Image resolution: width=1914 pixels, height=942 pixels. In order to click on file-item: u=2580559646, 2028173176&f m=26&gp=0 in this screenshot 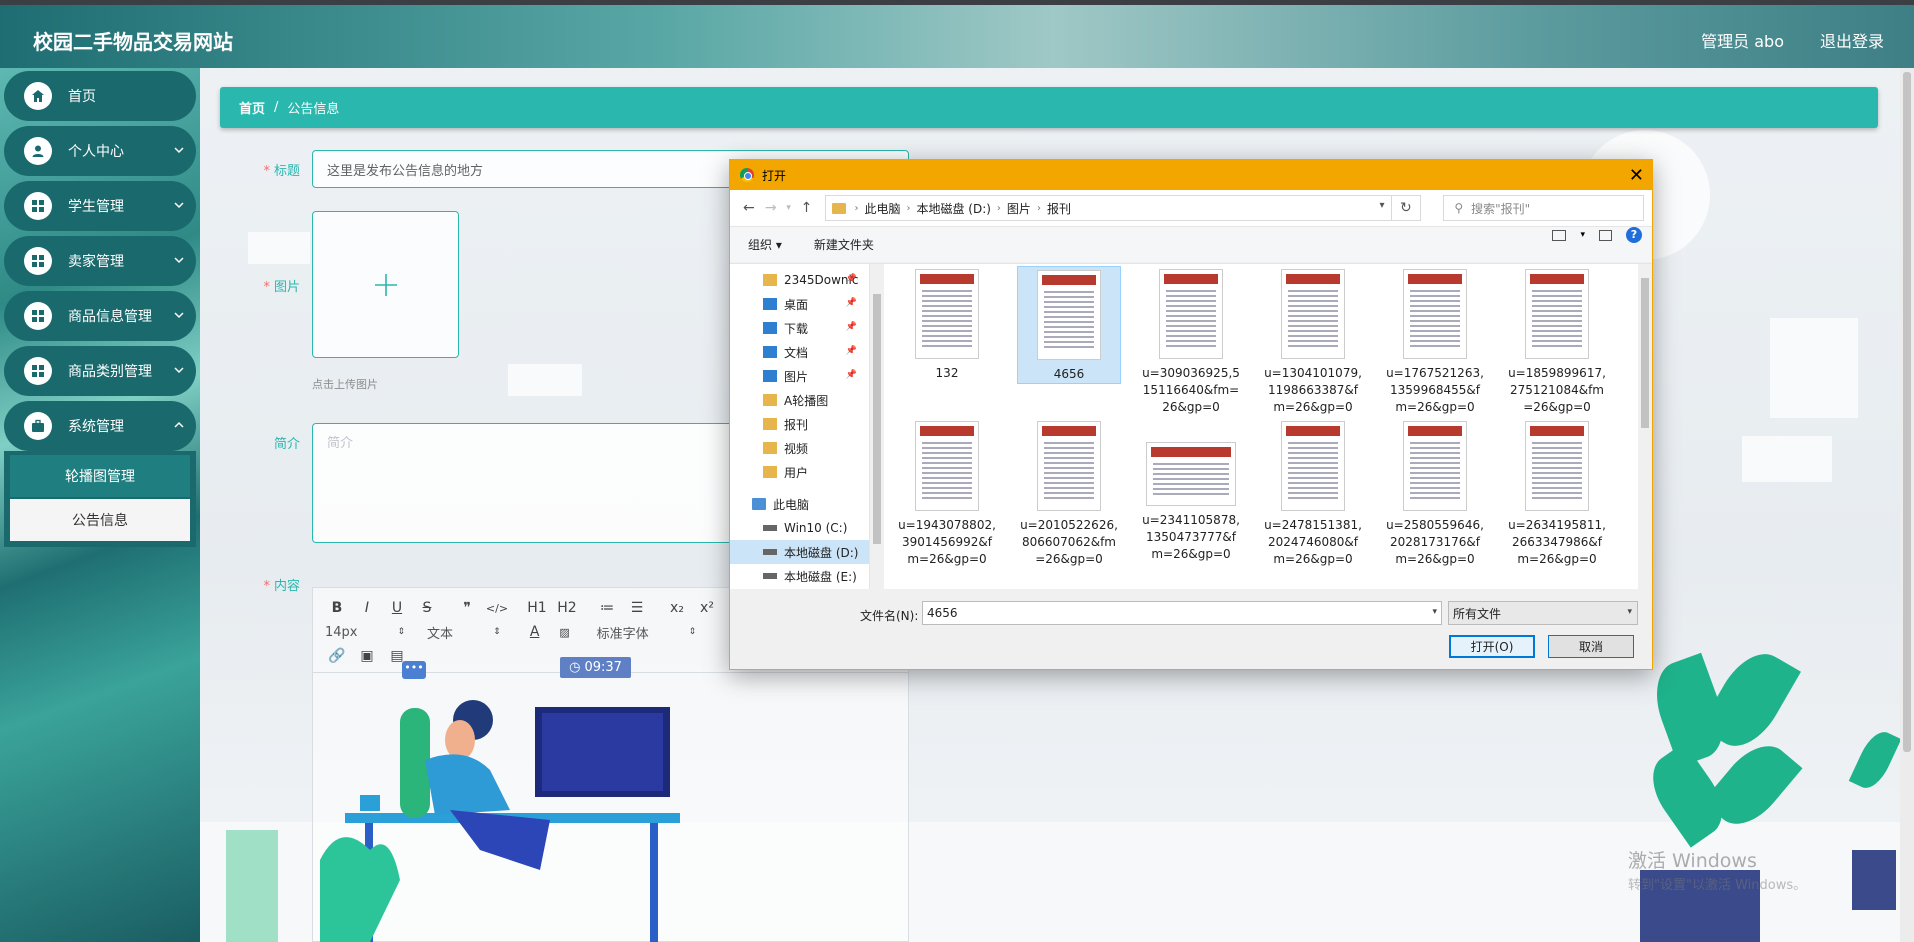, I will do `click(1435, 493)`.